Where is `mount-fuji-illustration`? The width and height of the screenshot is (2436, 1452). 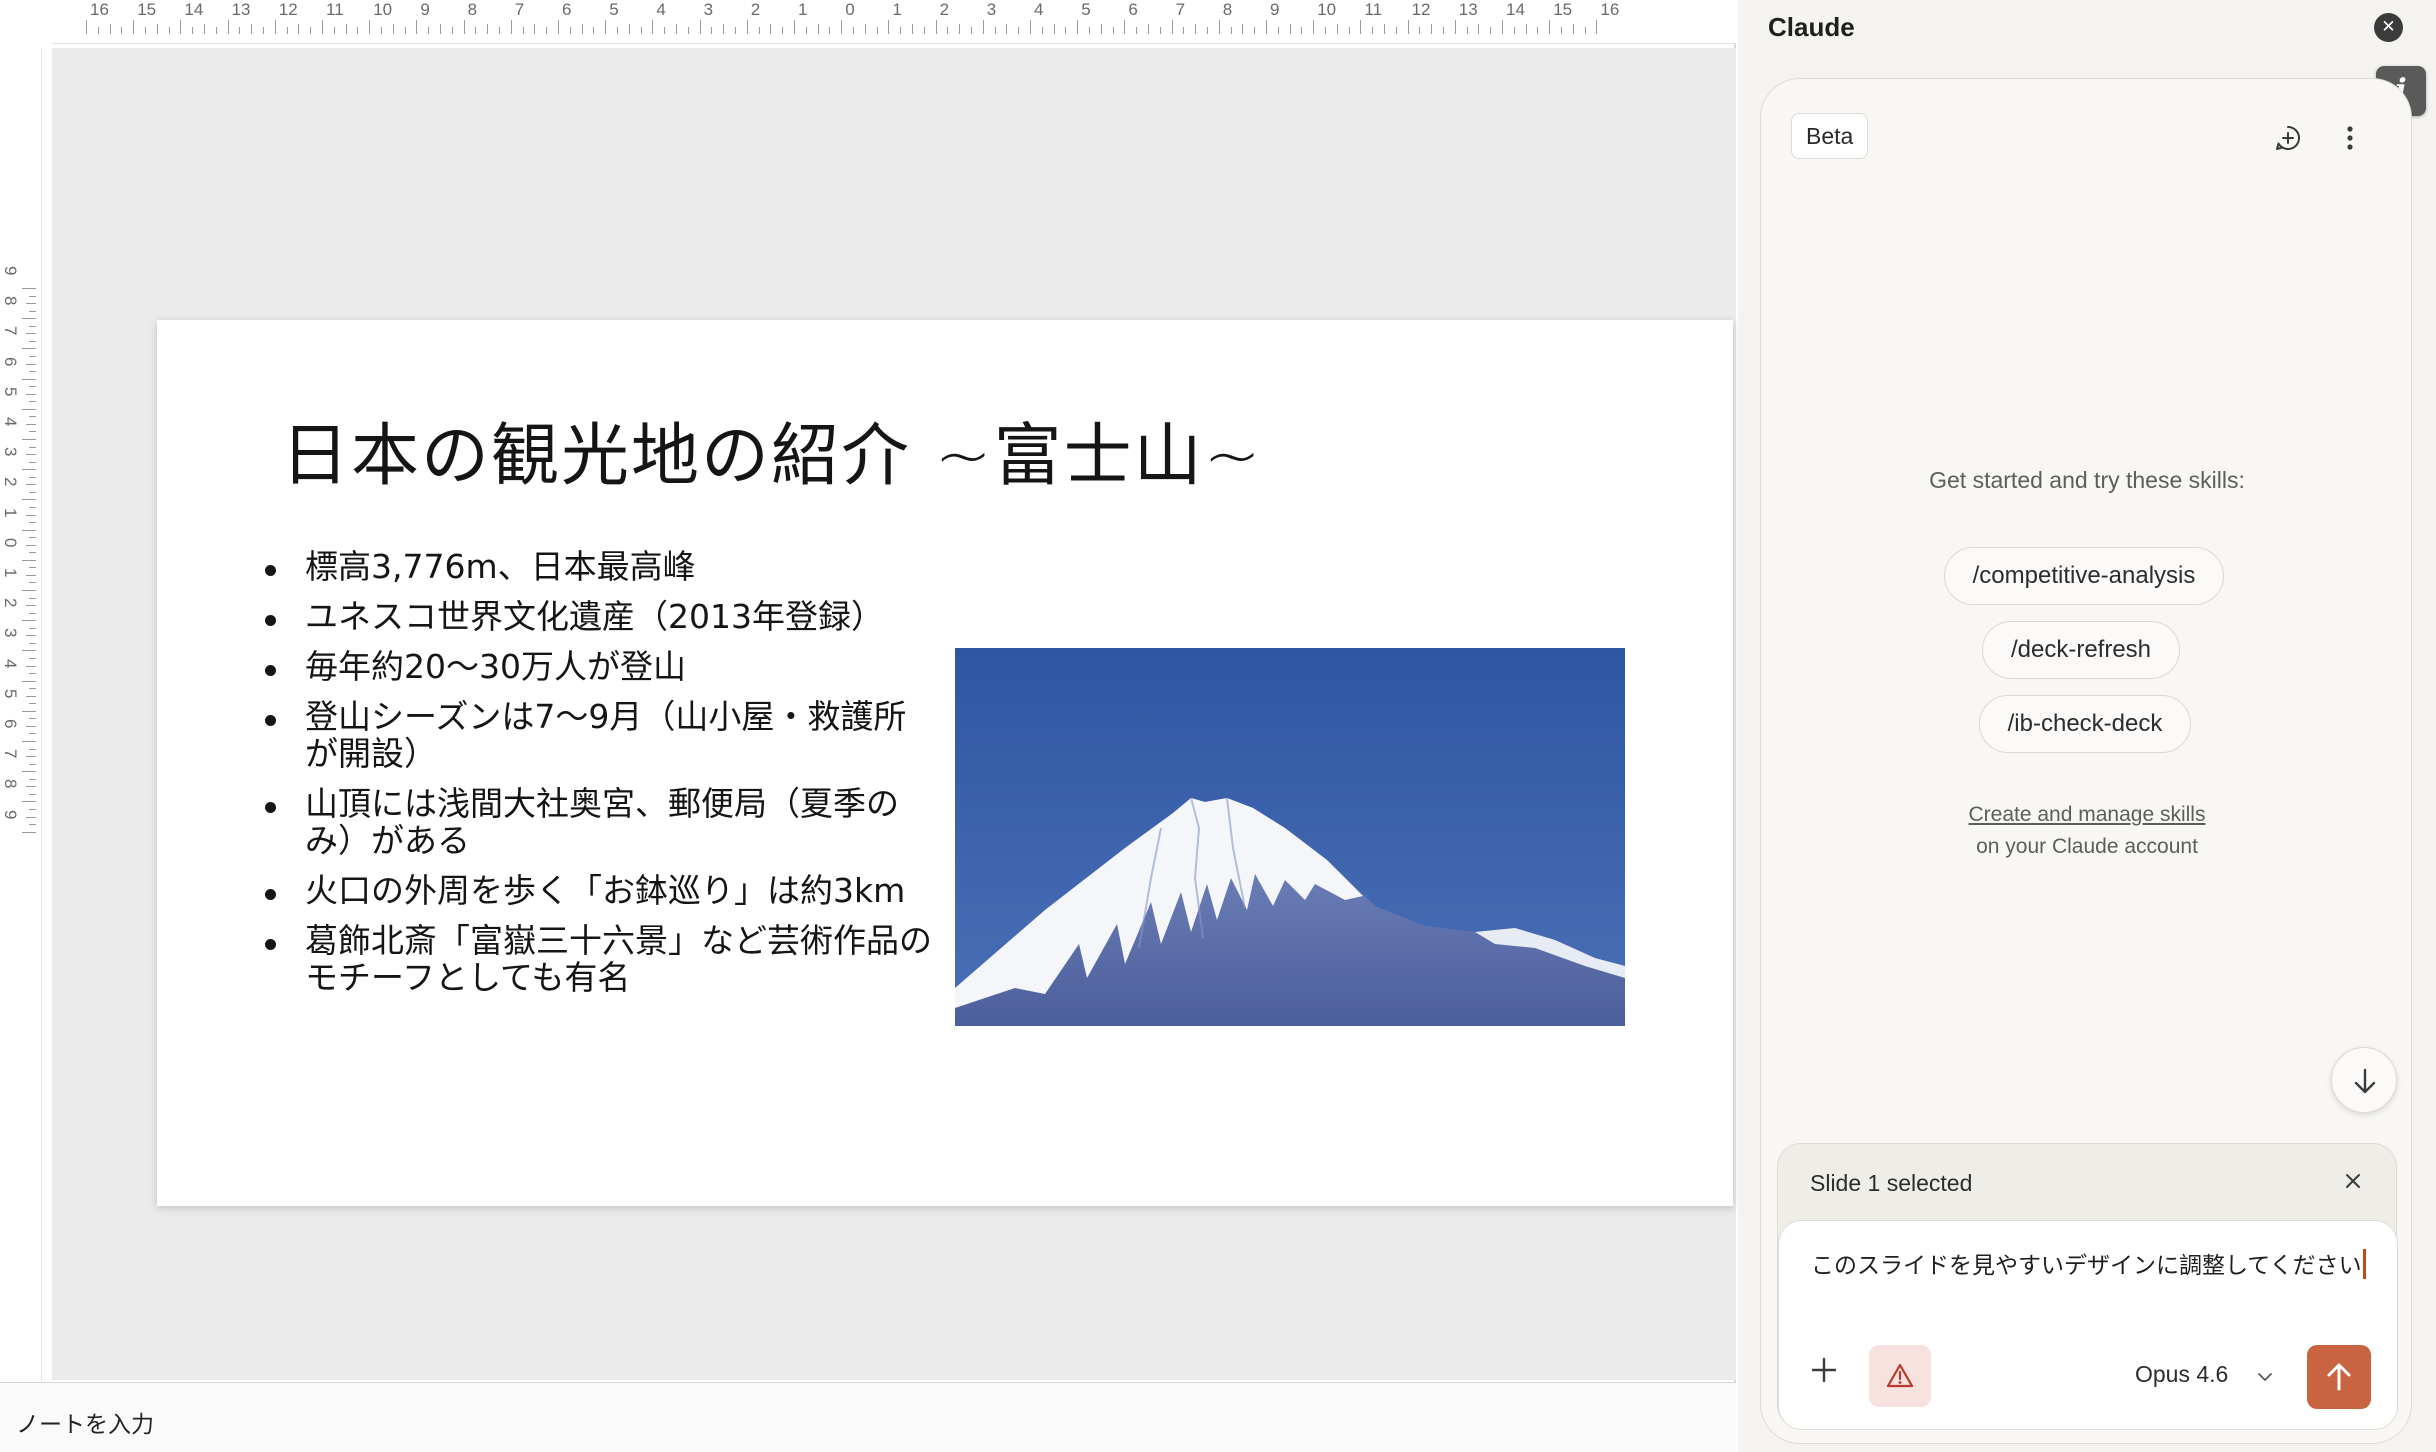 mount-fuji-illustration is located at coordinates (1290, 837).